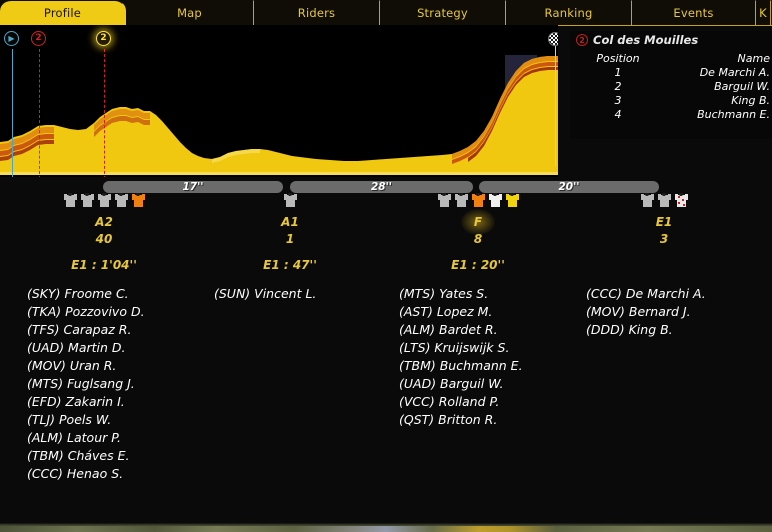 This screenshot has height=532, width=772. I want to click on tab-ranking: Ranking, so click(569, 12).